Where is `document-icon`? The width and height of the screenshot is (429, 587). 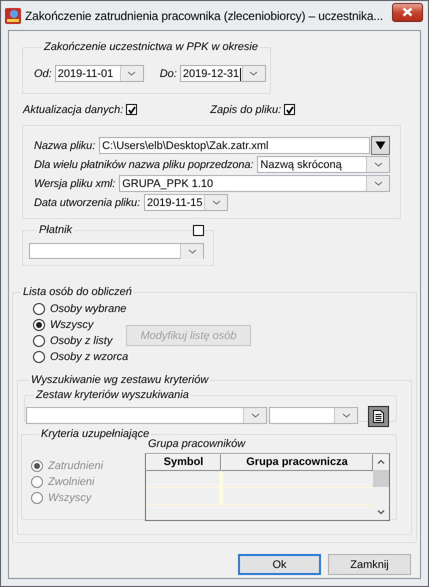
document-icon is located at coordinates (378, 416).